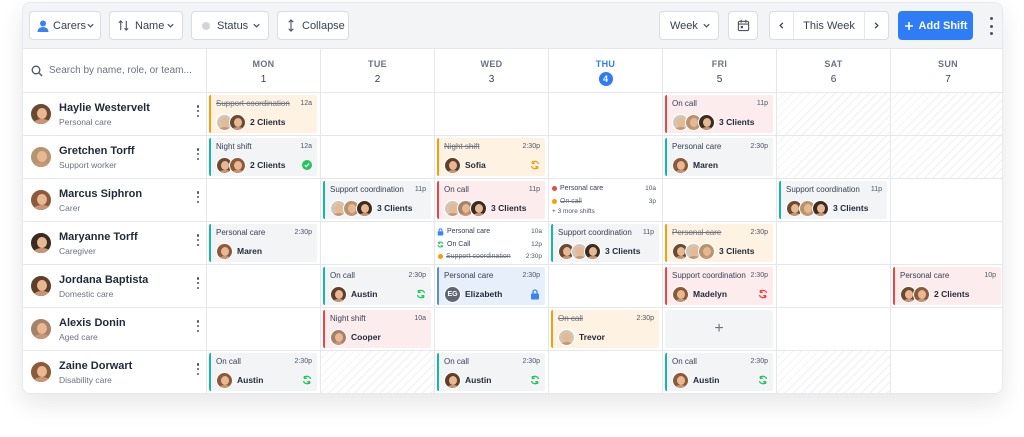 The height and width of the screenshot is (437, 1024). I want to click on schedule-cell: Personal care 10a On call 3p + 3 more shifts, so click(606, 200).